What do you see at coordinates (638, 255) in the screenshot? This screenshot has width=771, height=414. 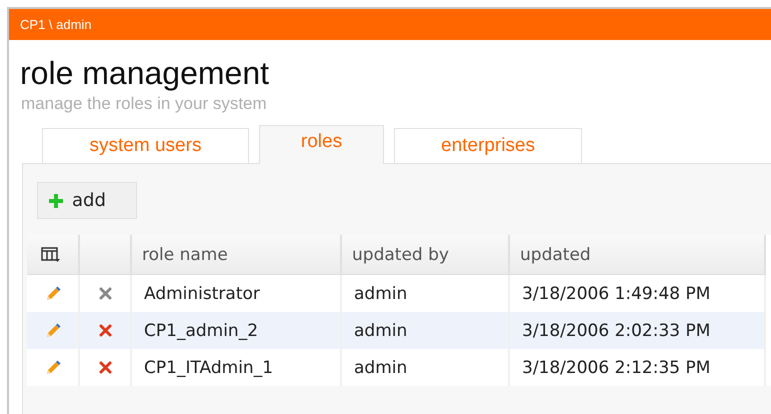 I see `column-header: updated` at bounding box center [638, 255].